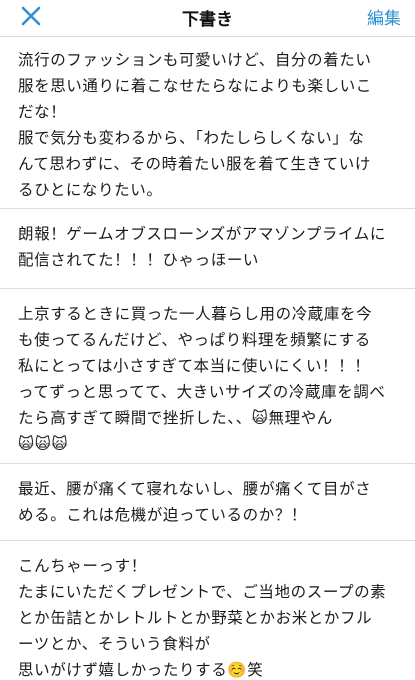 The image size is (415, 680). Describe the element at coordinates (207, 249) in the screenshot. I see `draft-item: 朗報！ゲームオブスローンズがアマゾンプライムに 配信されてた！！！ひゃっほーい` at that location.